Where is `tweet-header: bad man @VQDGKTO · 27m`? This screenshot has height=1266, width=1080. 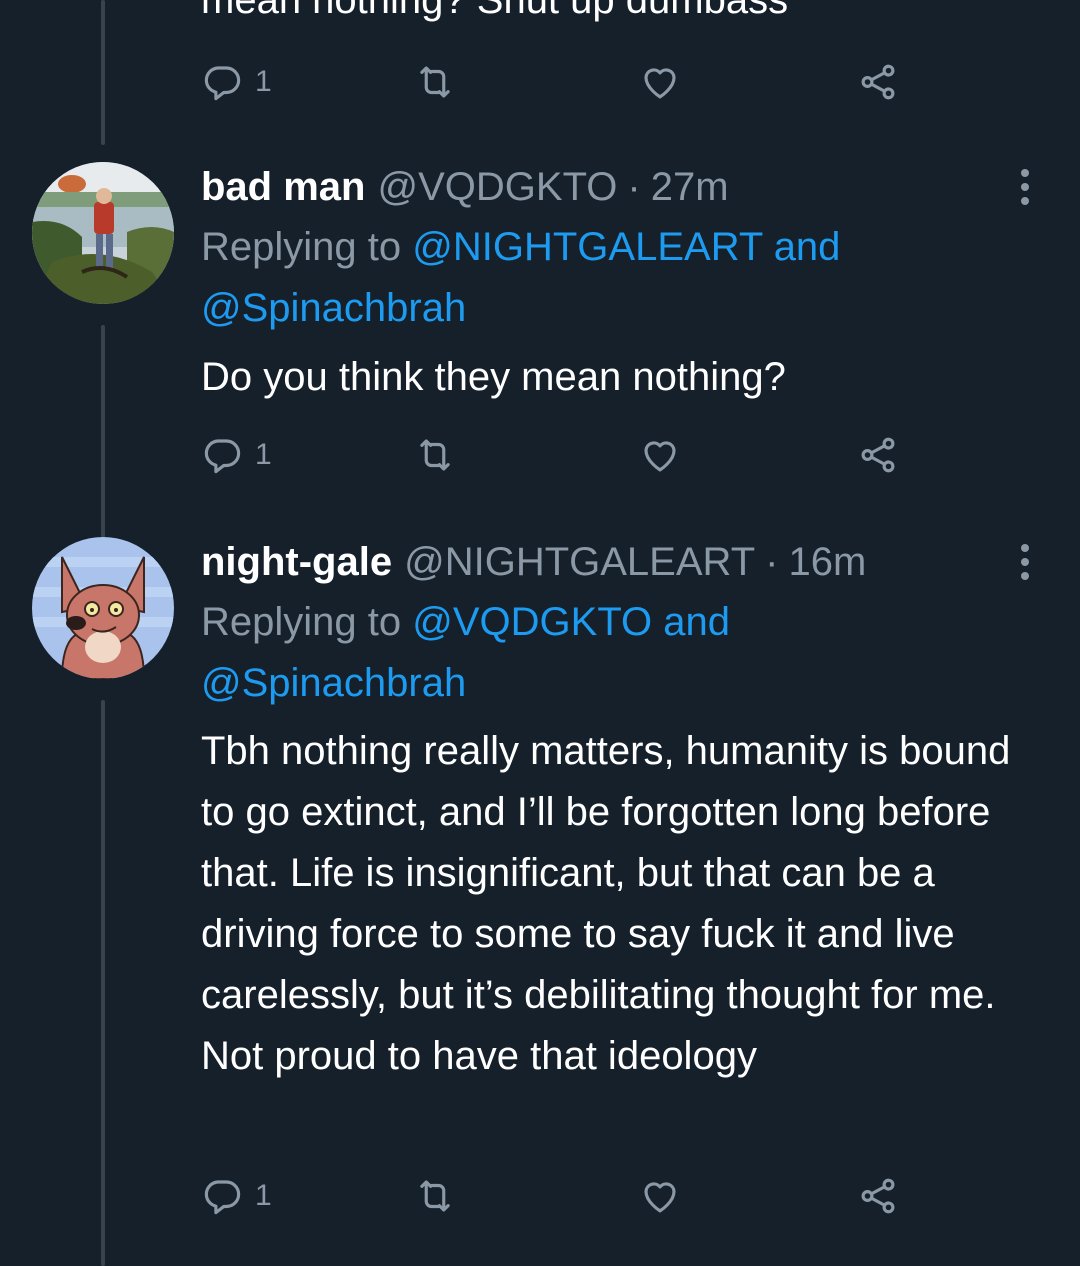
tweet-header: bad man @VQDGKTO · 27m is located at coordinates (465, 187).